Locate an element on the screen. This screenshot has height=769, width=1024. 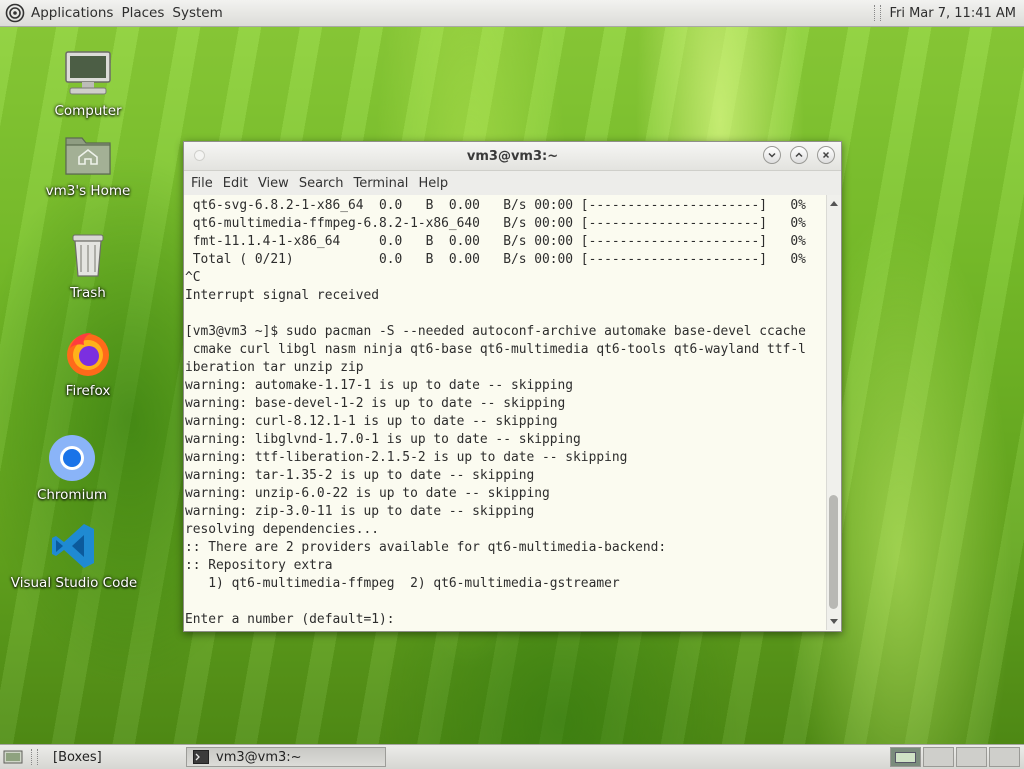
desktop-icon-trash: Trash is located at coordinates (88, 265).